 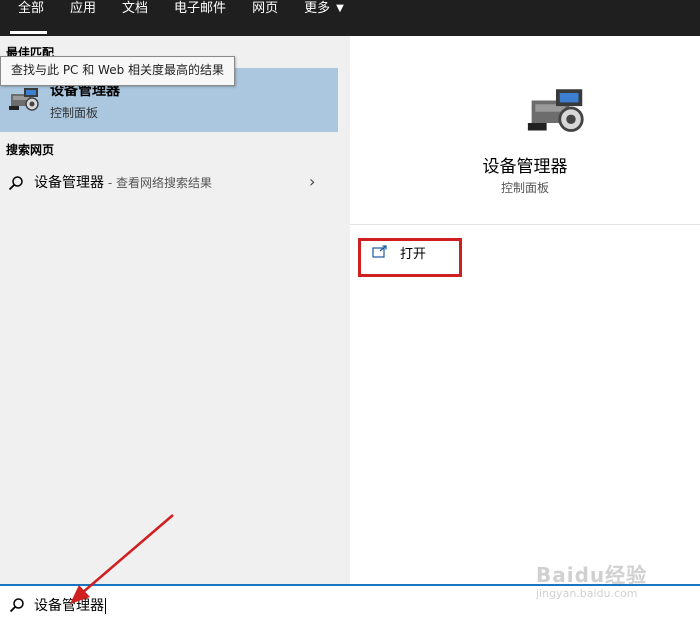 I want to click on search-web-header: 搜索网页, so click(x=30, y=150).